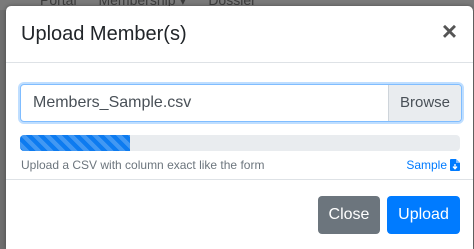 The height and width of the screenshot is (249, 474). Describe the element at coordinates (424, 103) in the screenshot. I see `browse-button: Browse` at that location.